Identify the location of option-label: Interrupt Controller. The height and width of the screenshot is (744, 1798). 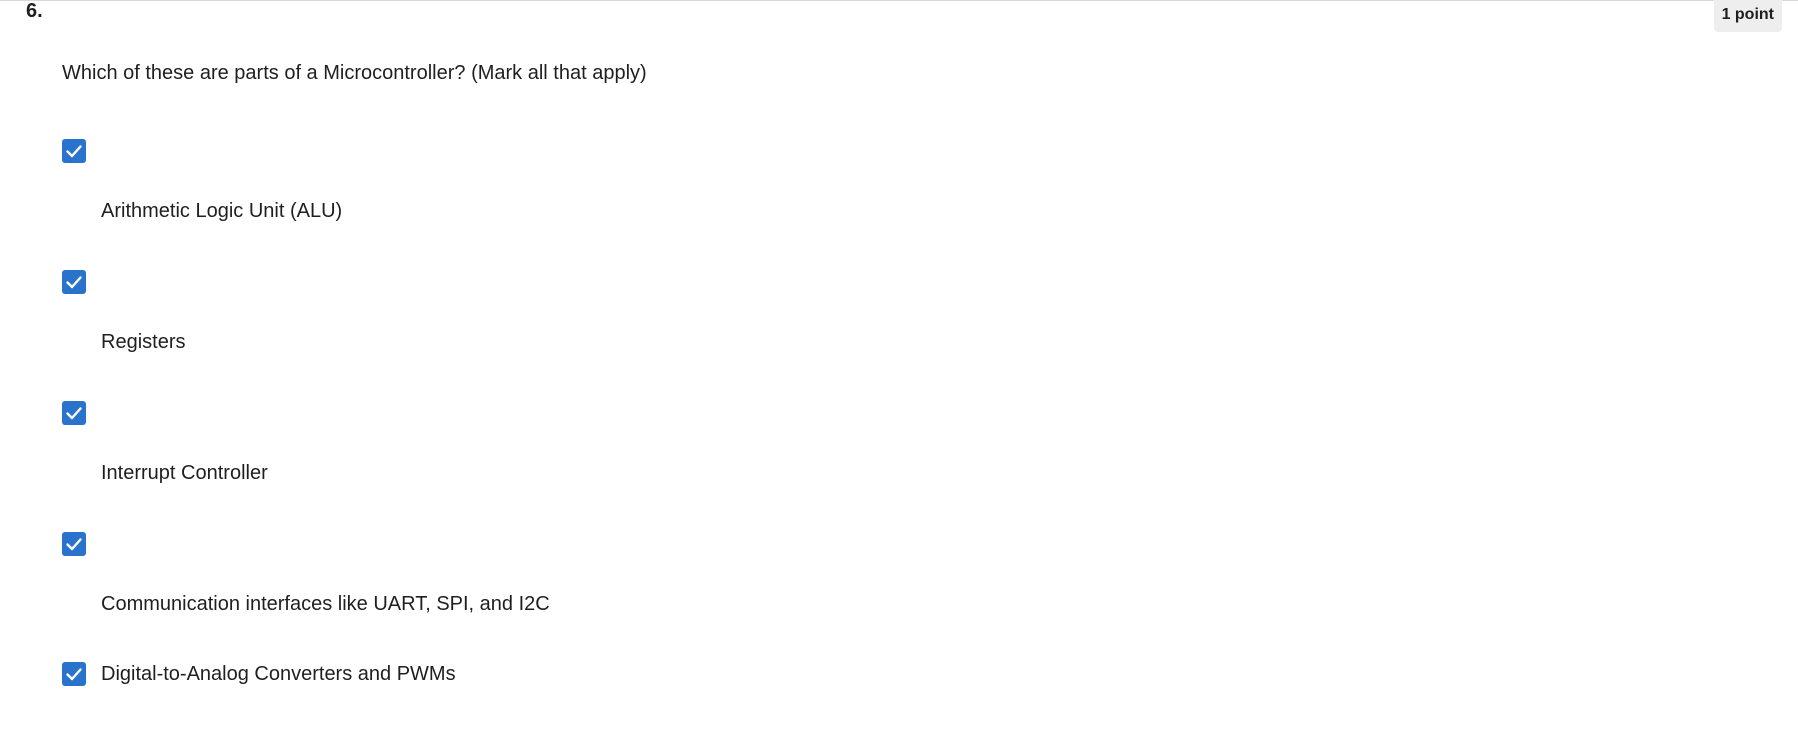
(184, 473).